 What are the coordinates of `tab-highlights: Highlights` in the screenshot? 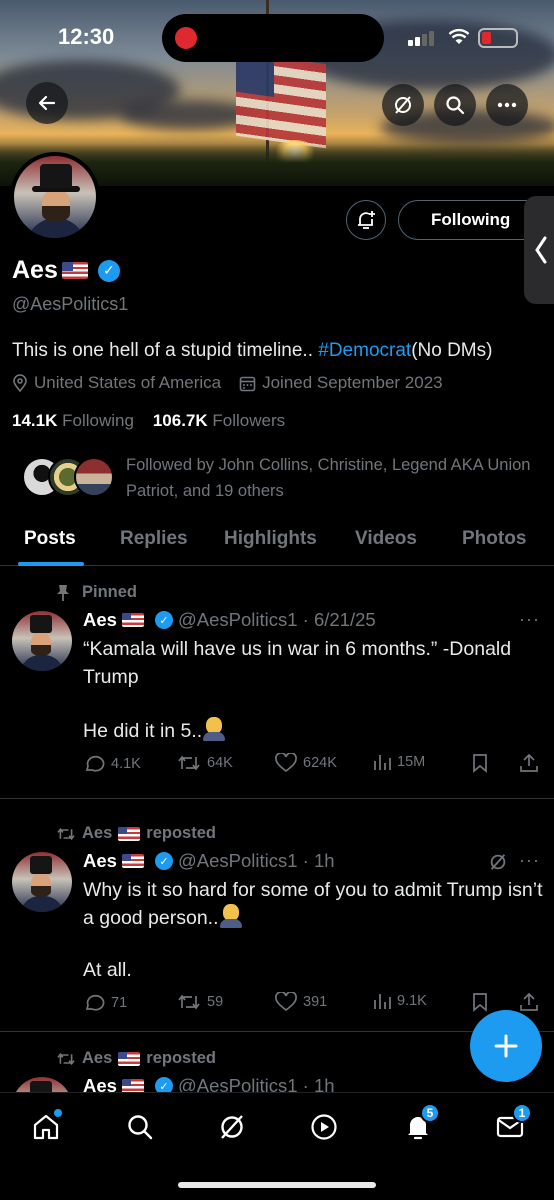 It's located at (270, 539).